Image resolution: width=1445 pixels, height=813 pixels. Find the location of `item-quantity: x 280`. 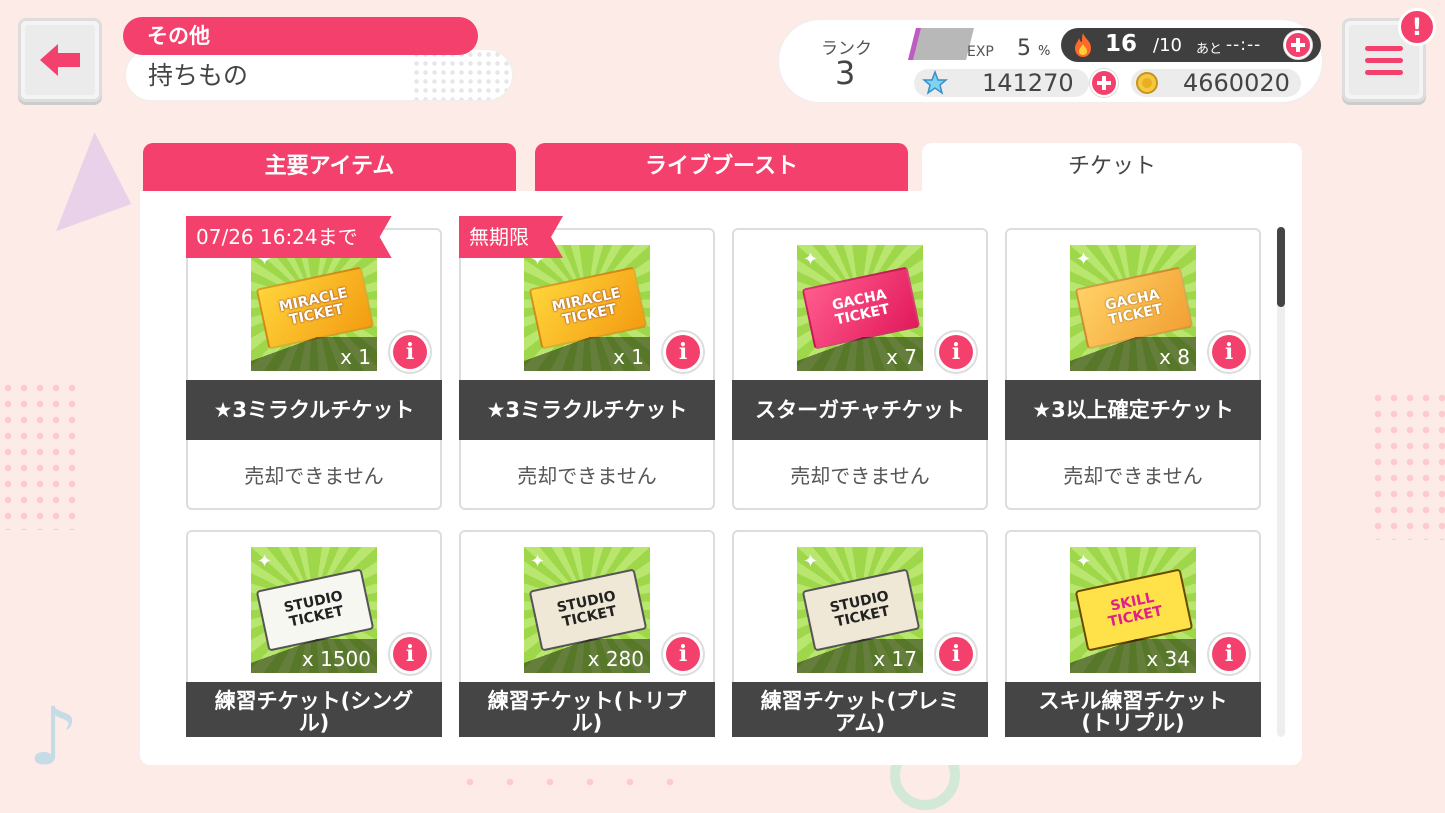

item-quantity: x 280 is located at coordinates (615, 659).